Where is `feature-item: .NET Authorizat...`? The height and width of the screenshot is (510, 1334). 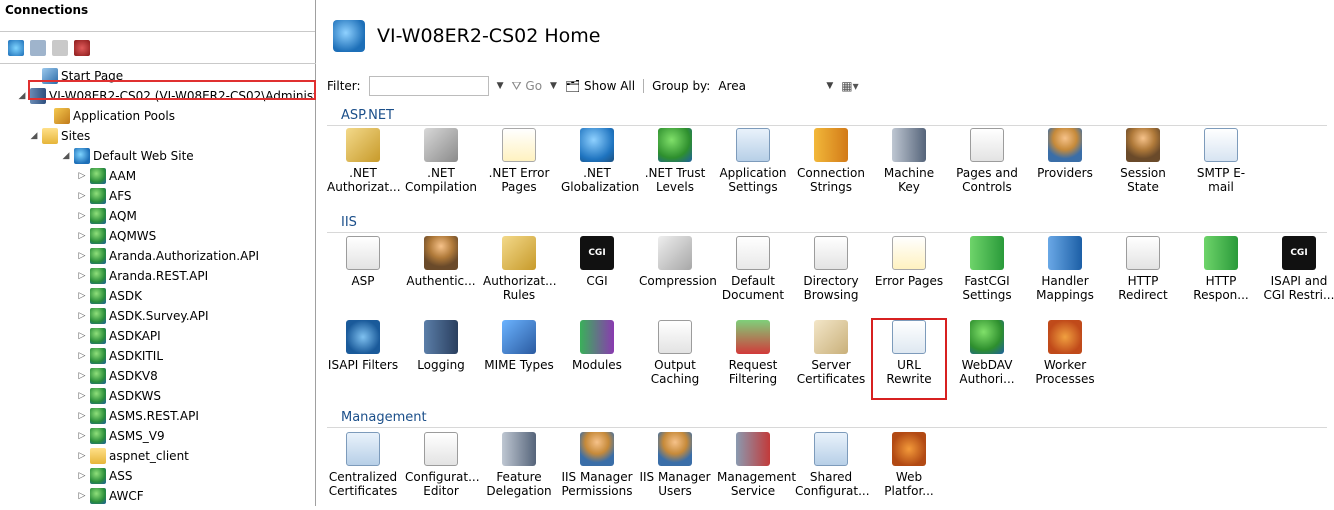
feature-item: .NET Authorizat... is located at coordinates (364, 167).